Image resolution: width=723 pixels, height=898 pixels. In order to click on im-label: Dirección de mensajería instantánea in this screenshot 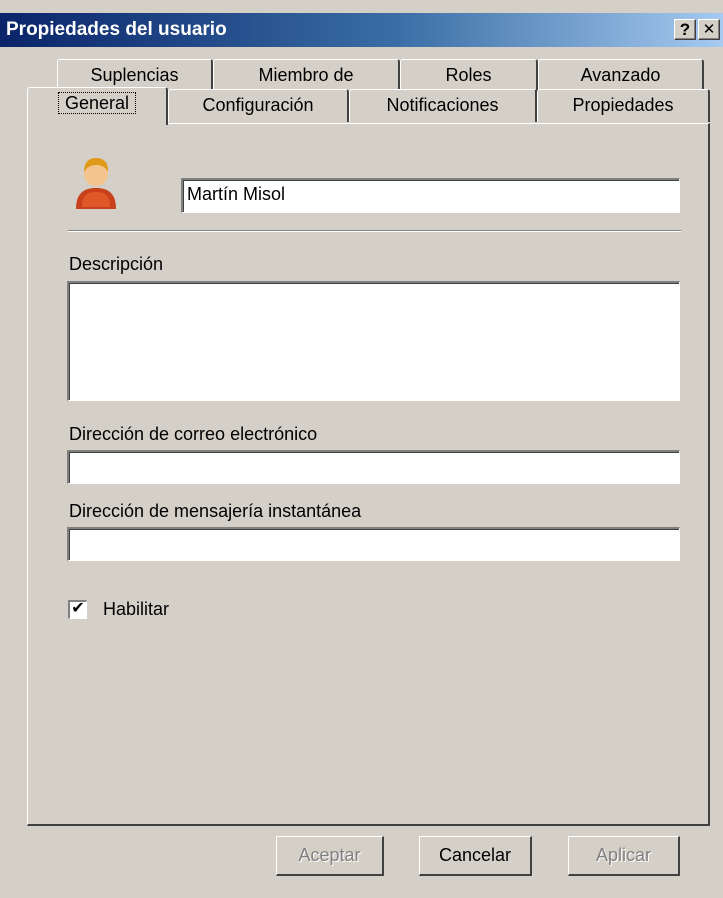, I will do `click(215, 511)`.